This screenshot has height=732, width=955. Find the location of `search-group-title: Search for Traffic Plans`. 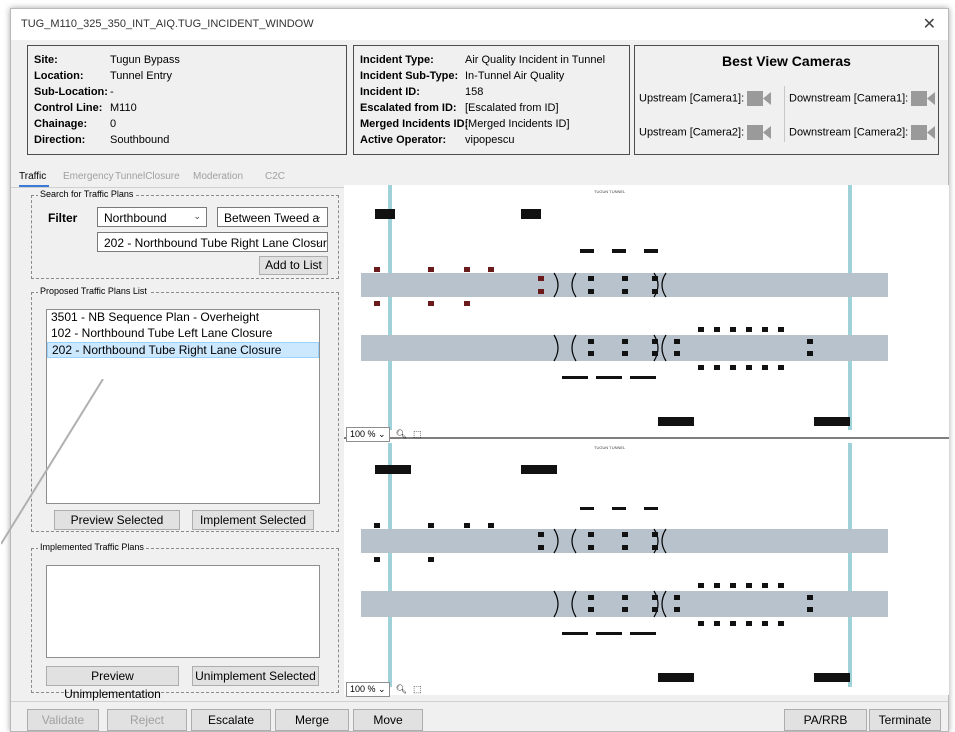

search-group-title: Search for Traffic Plans is located at coordinates (87, 194).